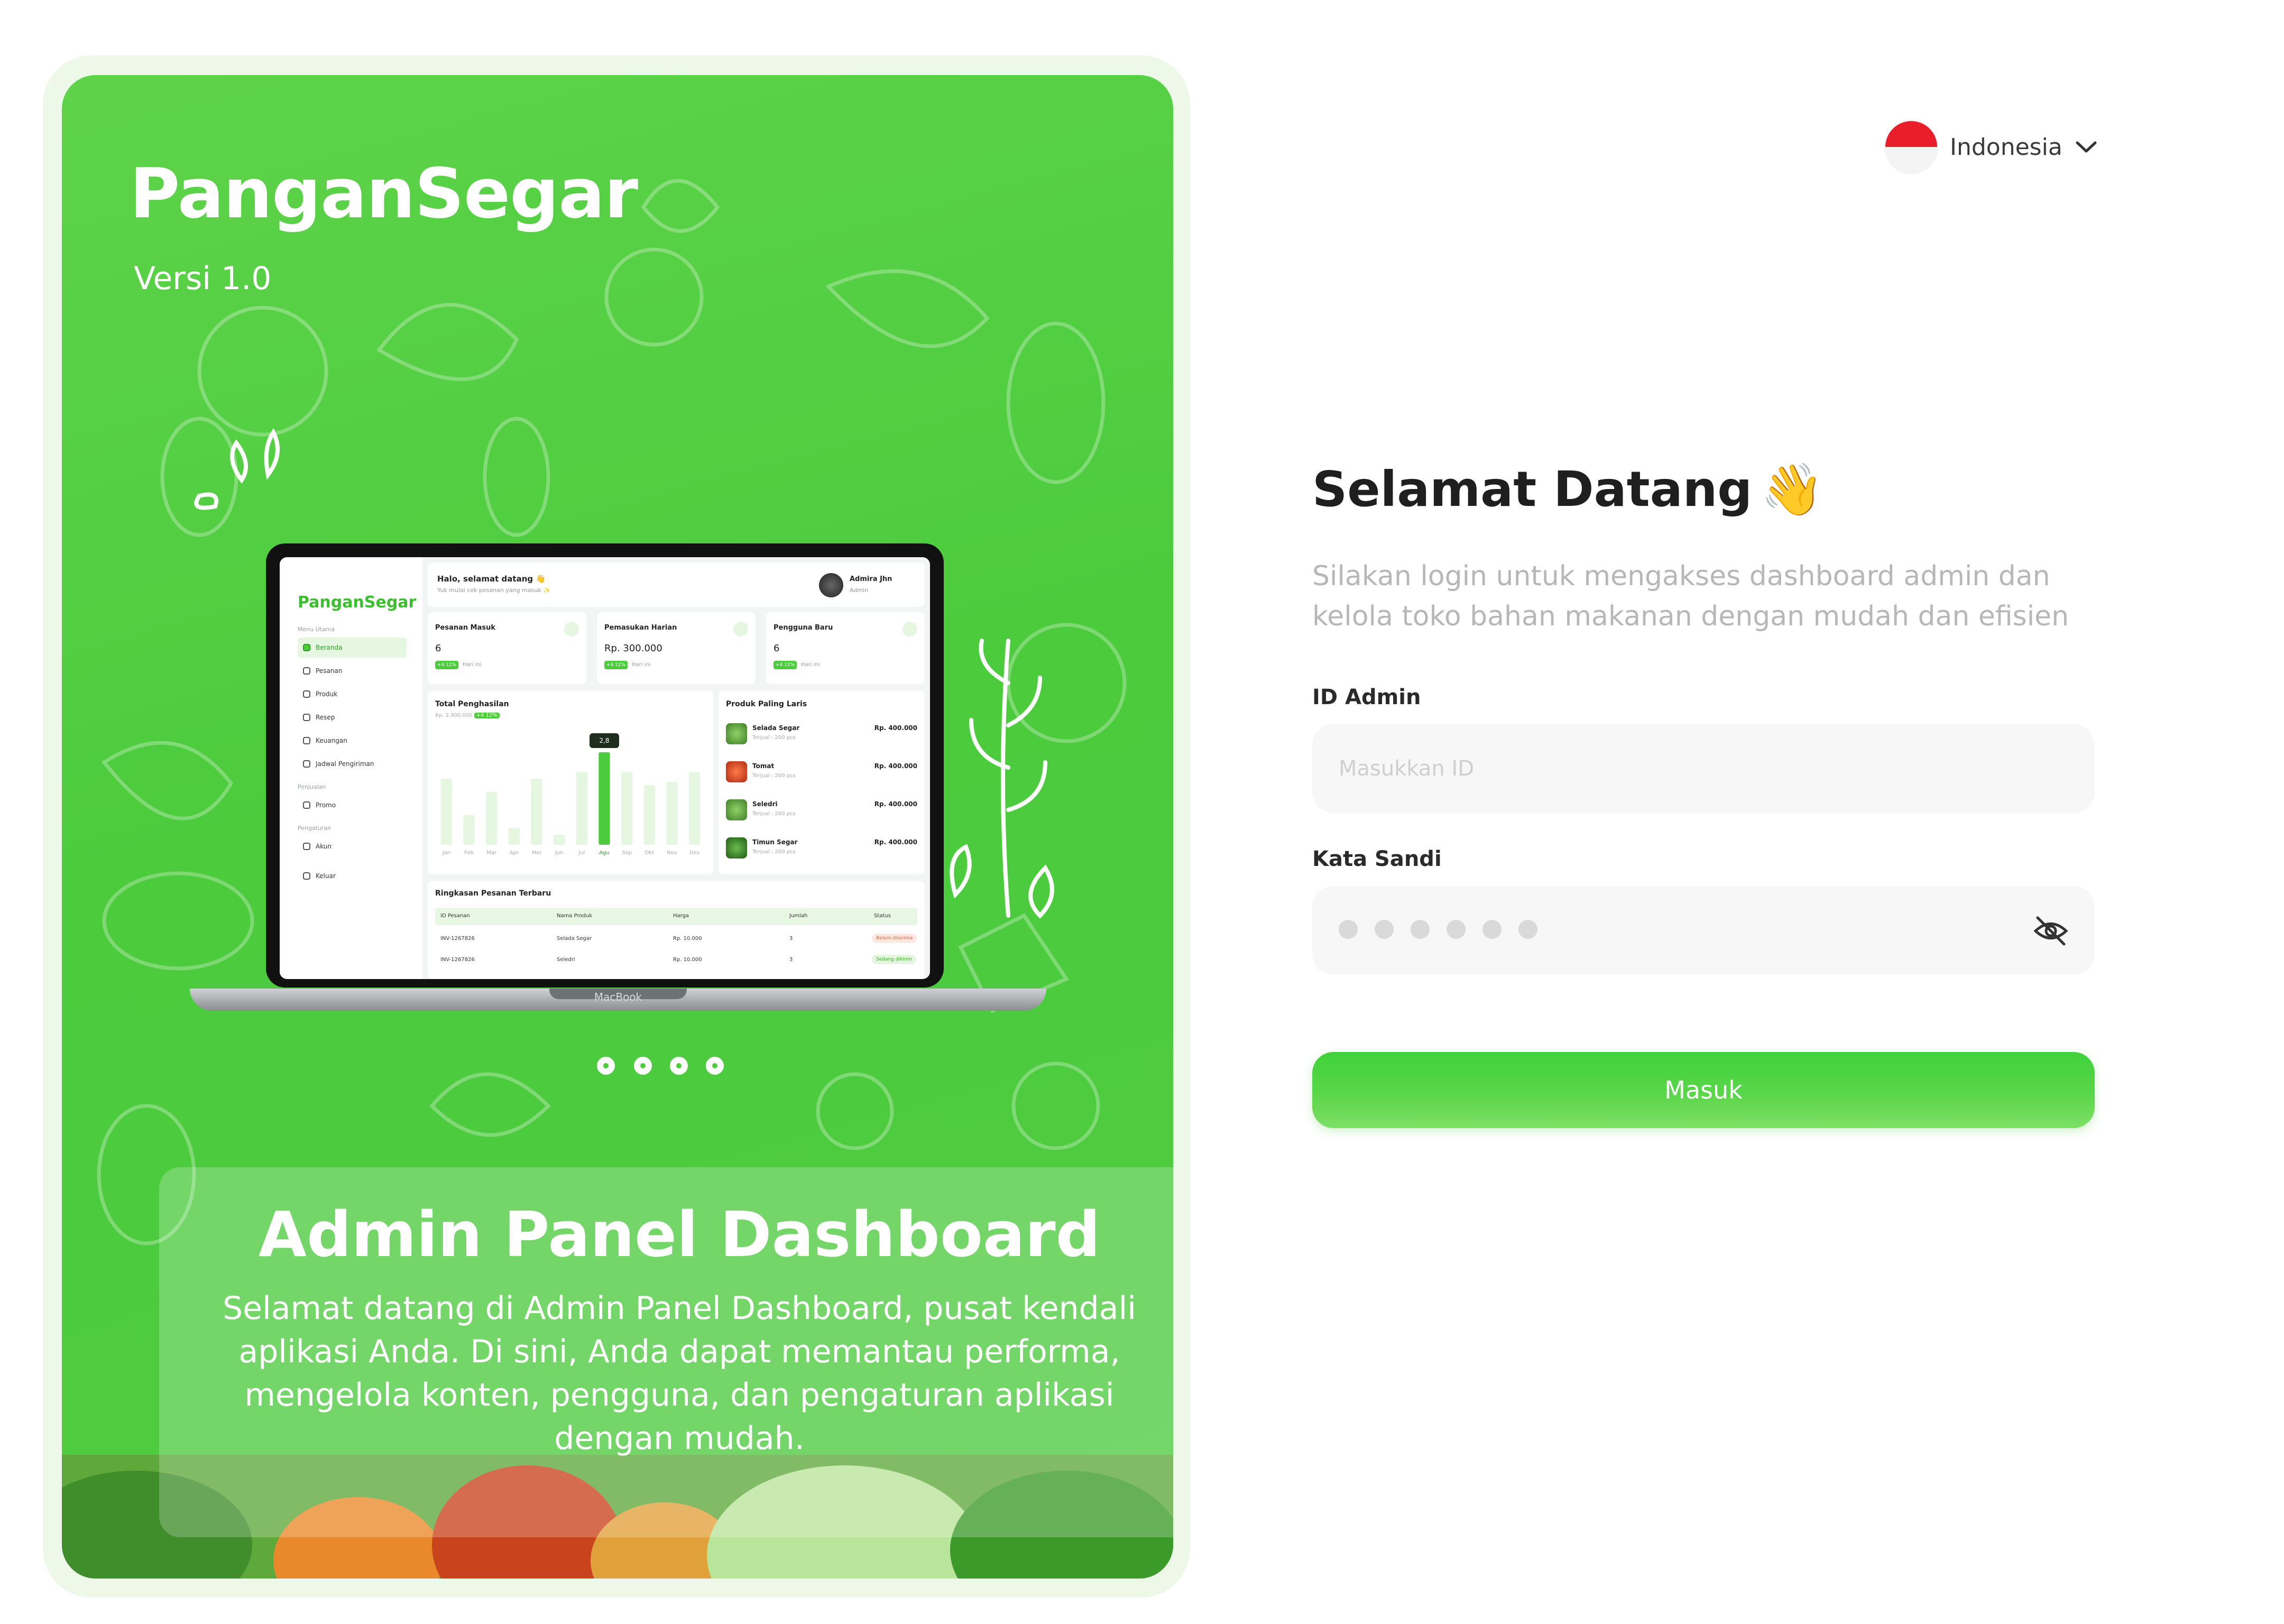  What do you see at coordinates (633, 648) in the screenshot?
I see `stat-value: Rp. 300.000` at bounding box center [633, 648].